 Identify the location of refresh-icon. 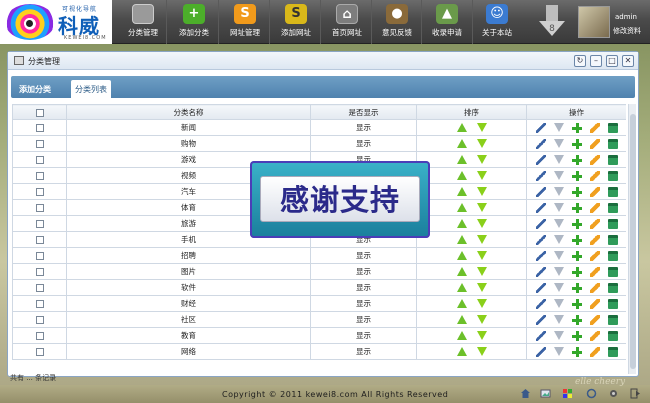
(591, 393).